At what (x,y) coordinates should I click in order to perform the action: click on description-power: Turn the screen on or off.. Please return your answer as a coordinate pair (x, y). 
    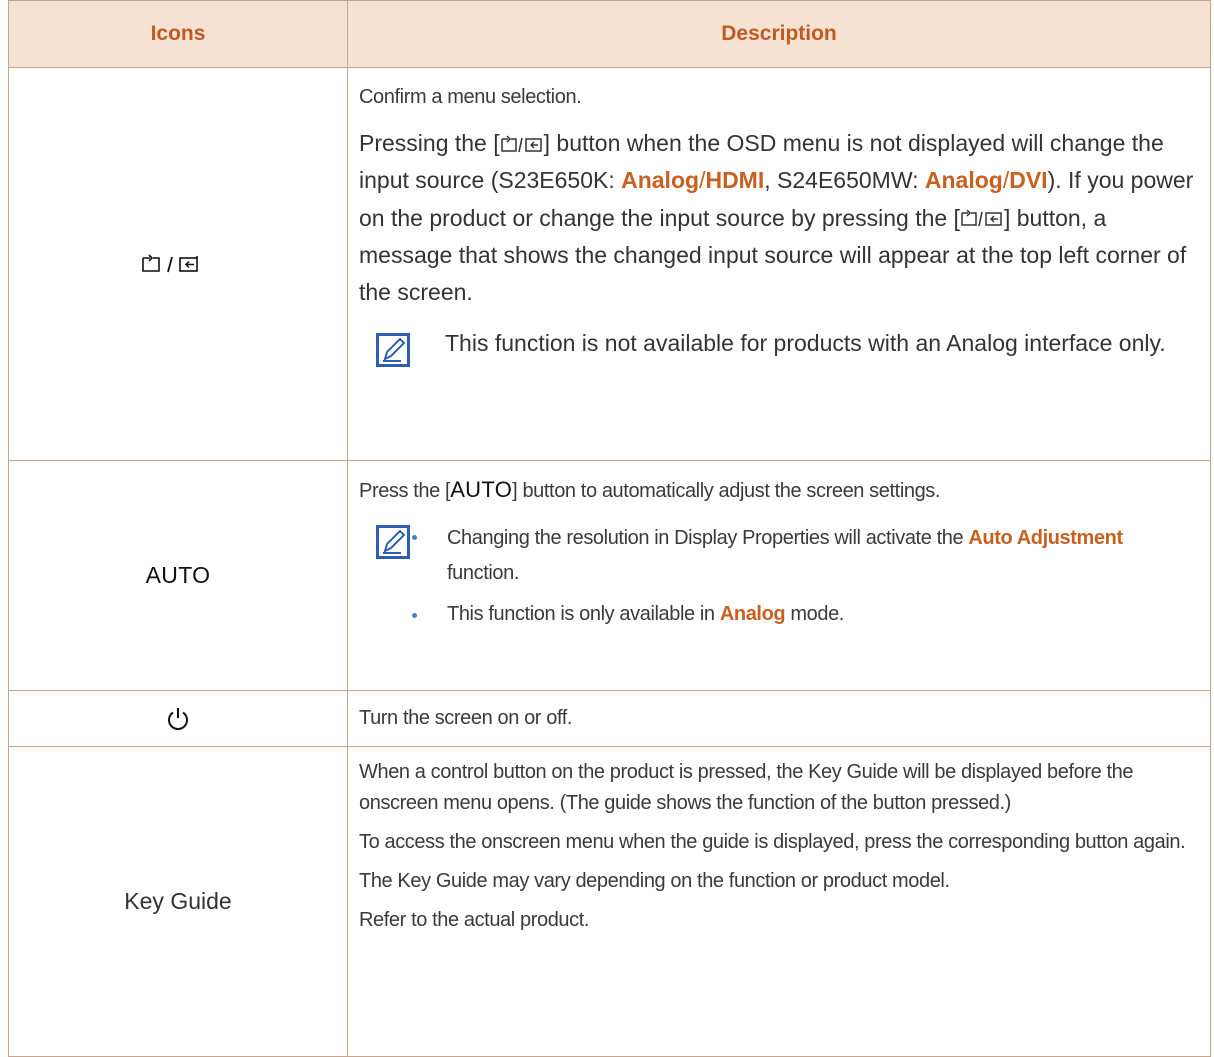
    Looking at the image, I should click on (779, 718).